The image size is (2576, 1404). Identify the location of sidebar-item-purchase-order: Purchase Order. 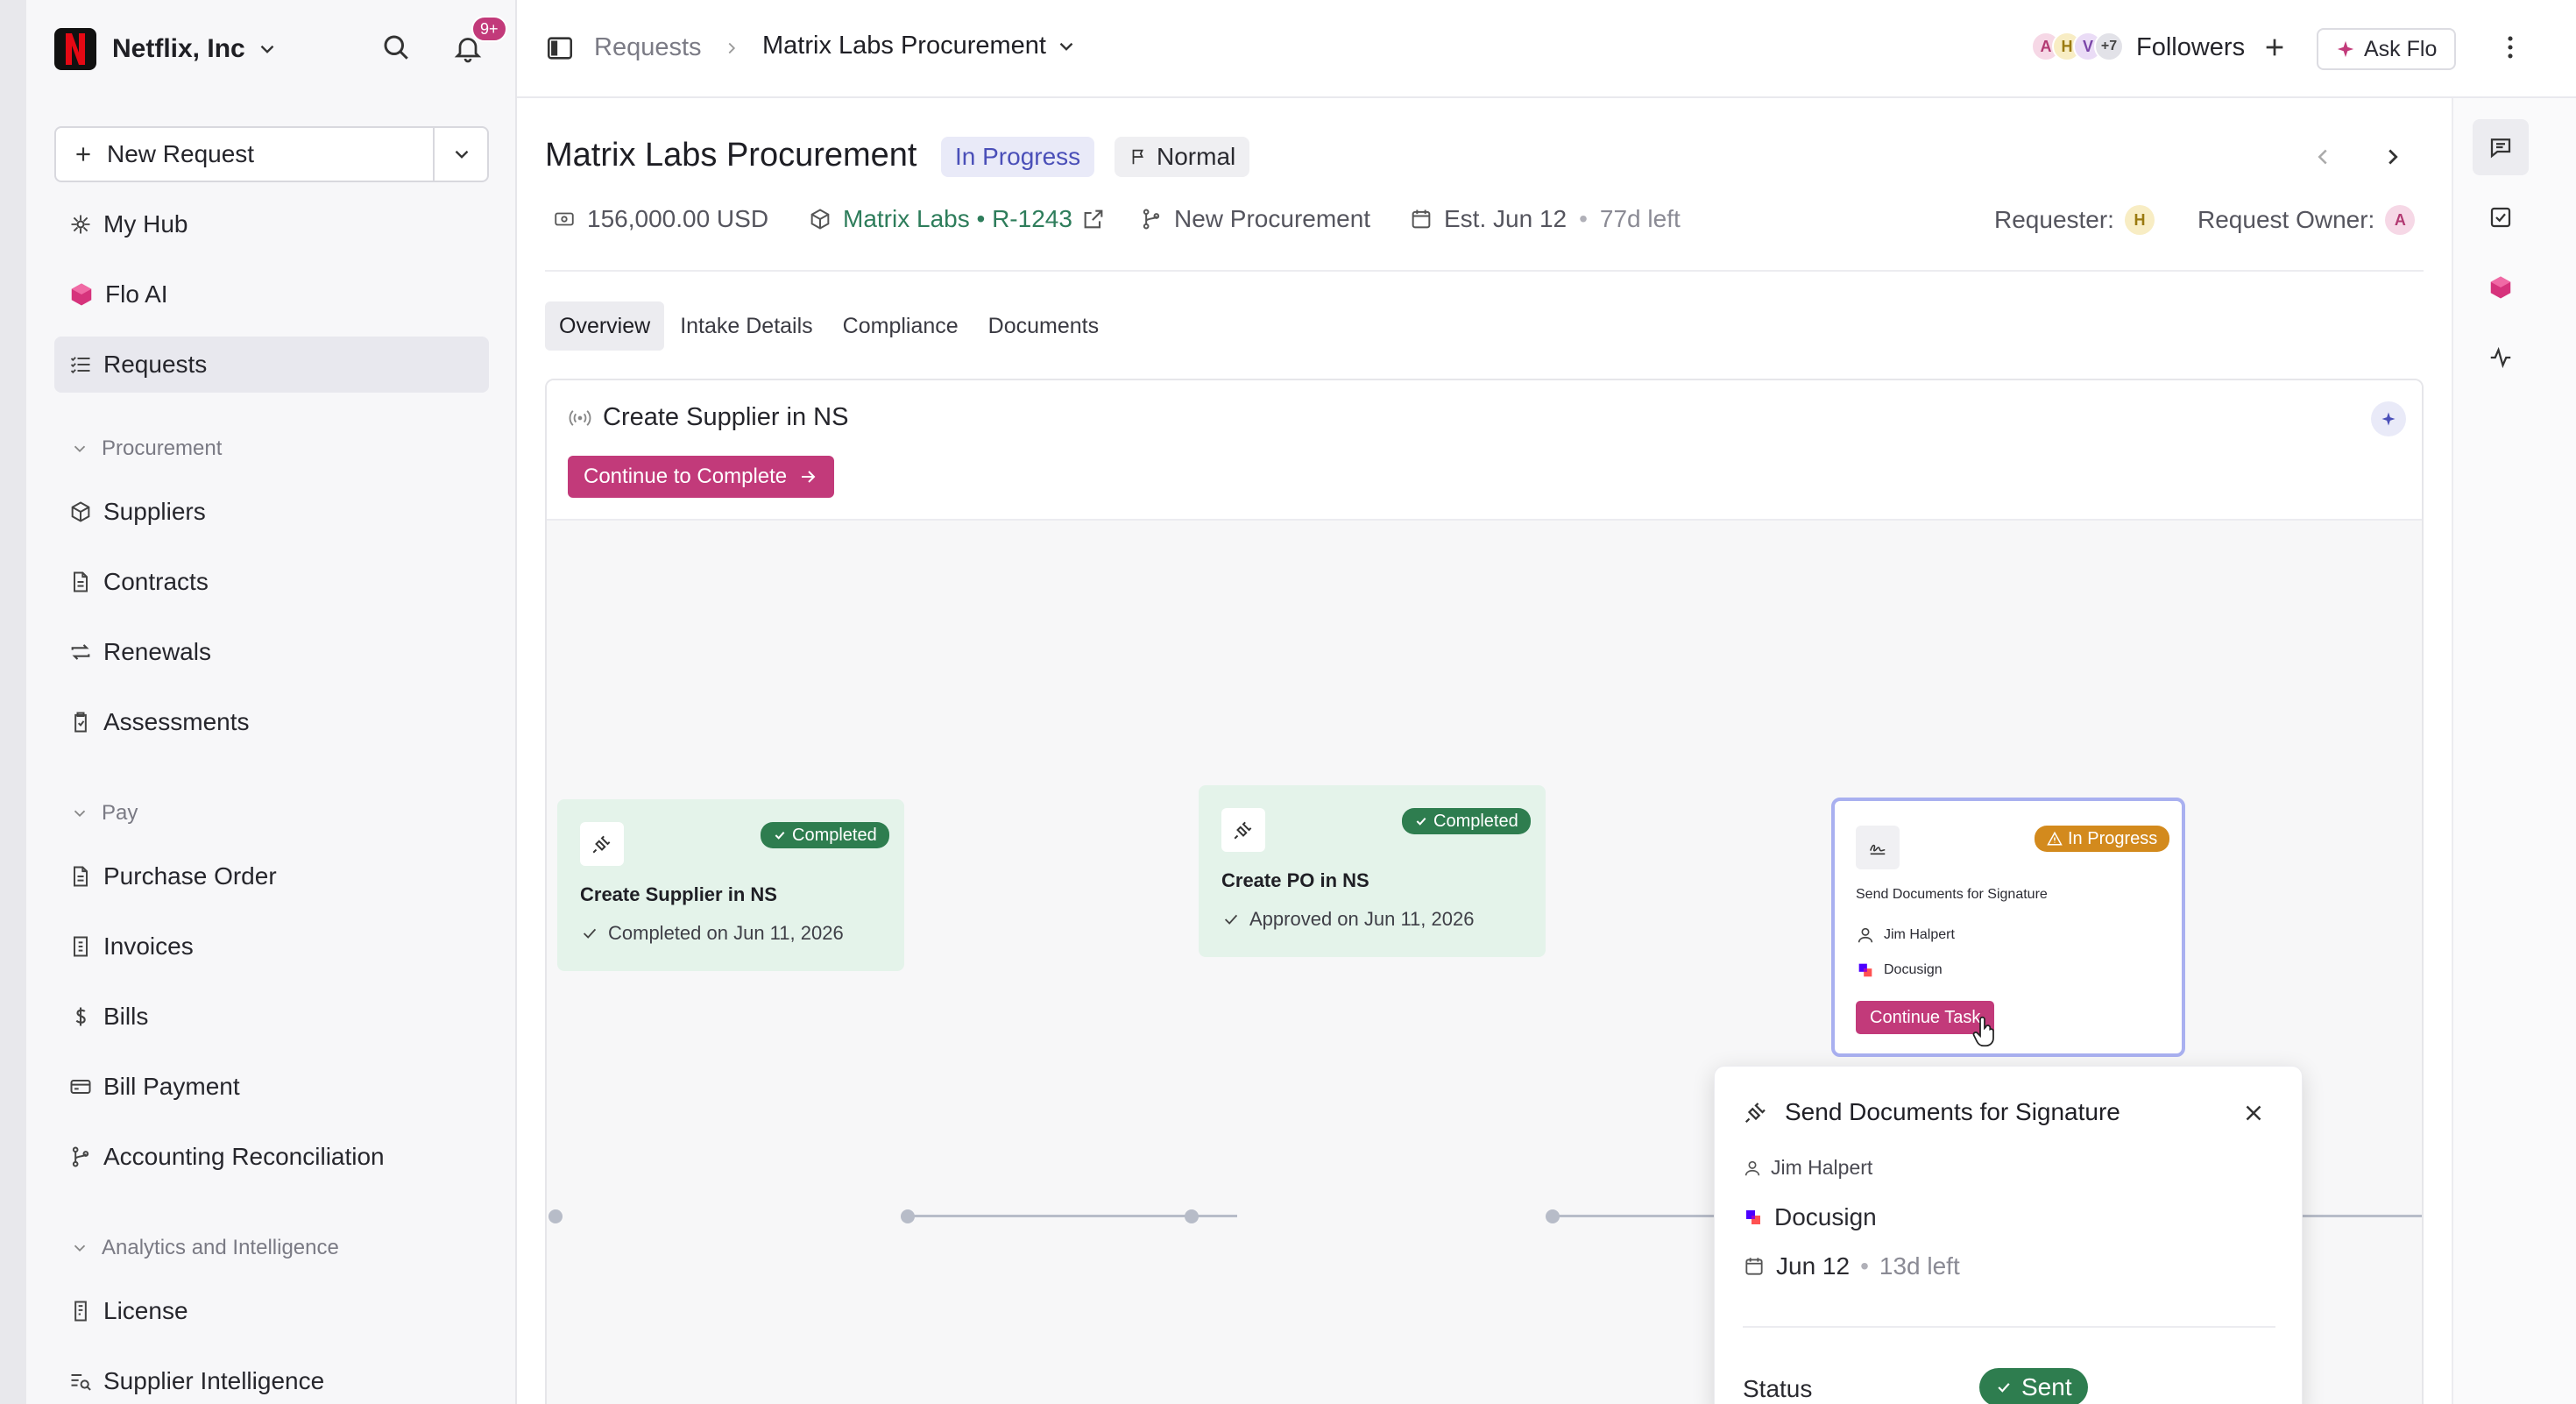
(271, 876).